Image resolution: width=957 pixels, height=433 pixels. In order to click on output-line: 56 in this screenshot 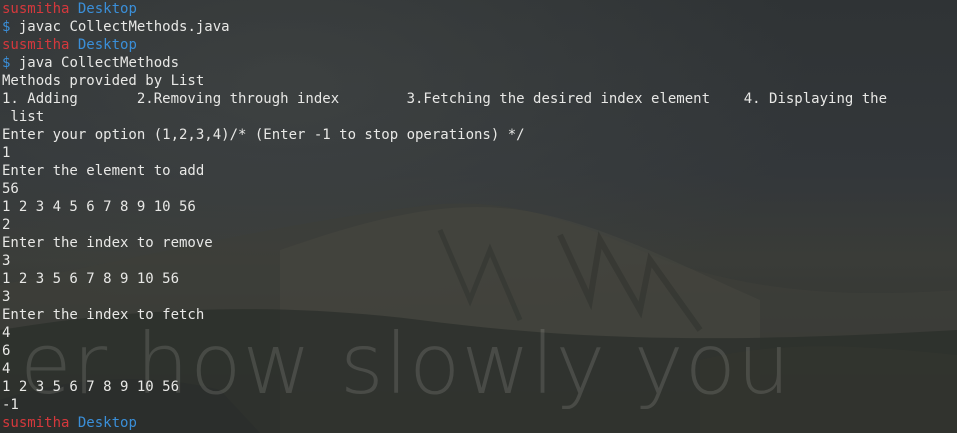, I will do `click(10, 189)`.